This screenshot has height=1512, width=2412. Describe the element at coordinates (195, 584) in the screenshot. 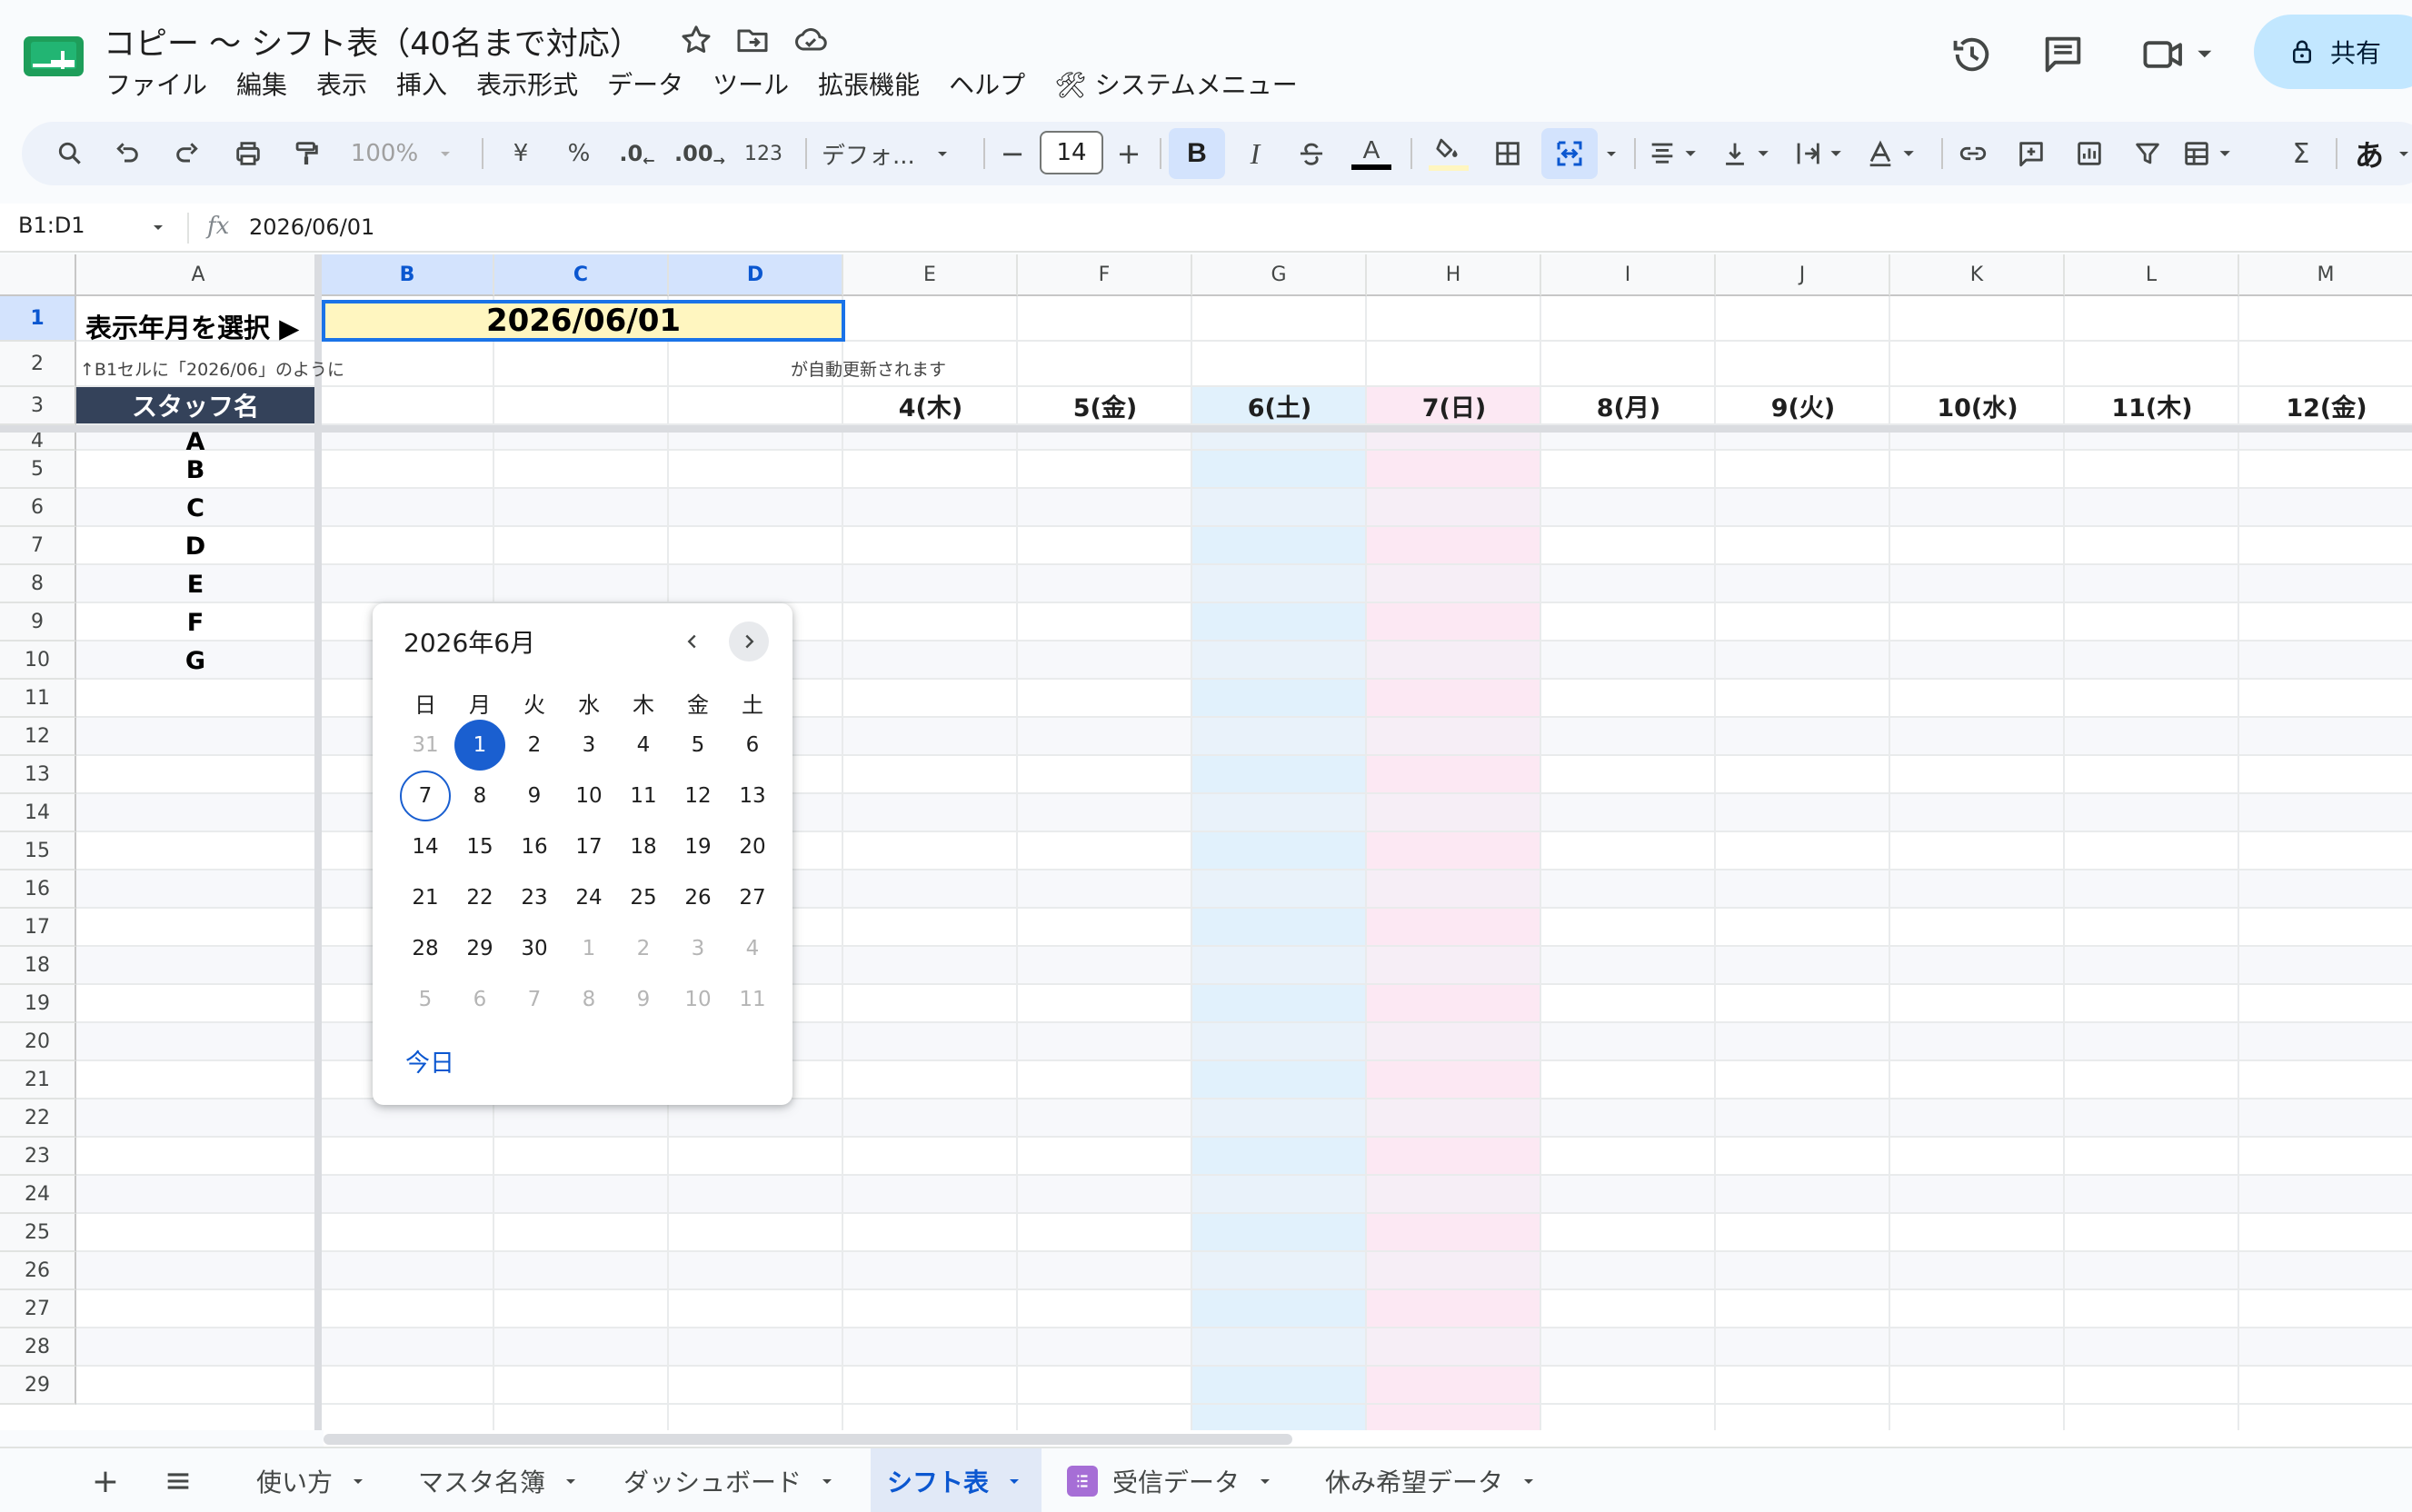

I see `staff-name-cell: E` at that location.